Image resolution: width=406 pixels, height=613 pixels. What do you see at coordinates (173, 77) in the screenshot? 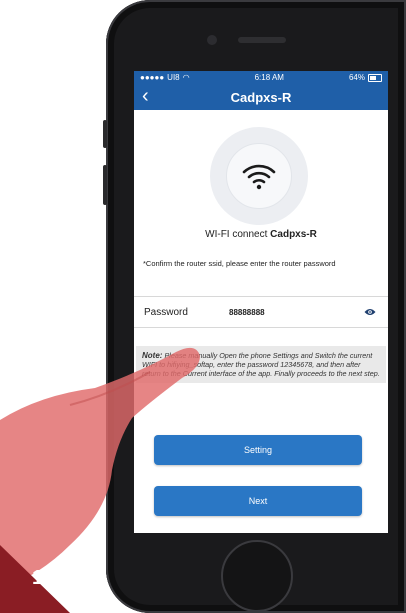
I see `carrier-label: UI8` at bounding box center [173, 77].